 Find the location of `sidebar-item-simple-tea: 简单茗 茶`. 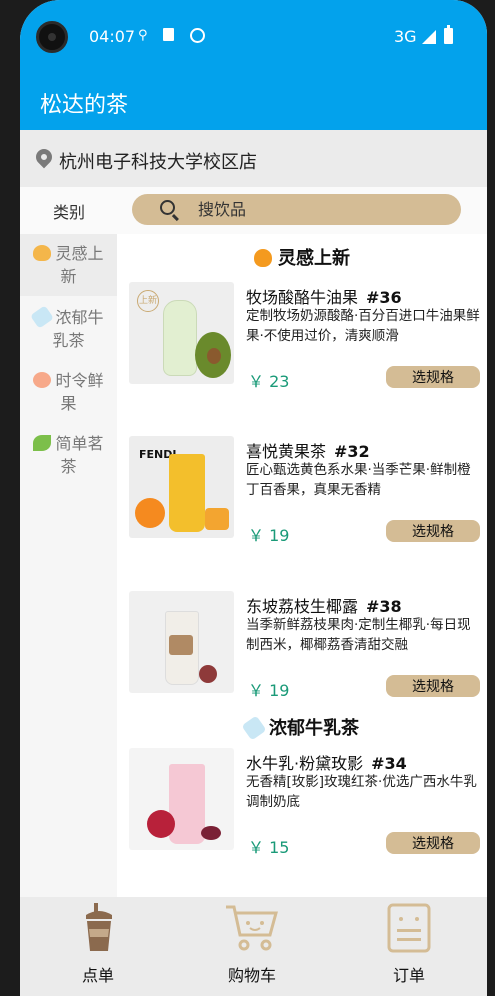

sidebar-item-simple-tea: 简单茗 茶 is located at coordinates (68, 457).